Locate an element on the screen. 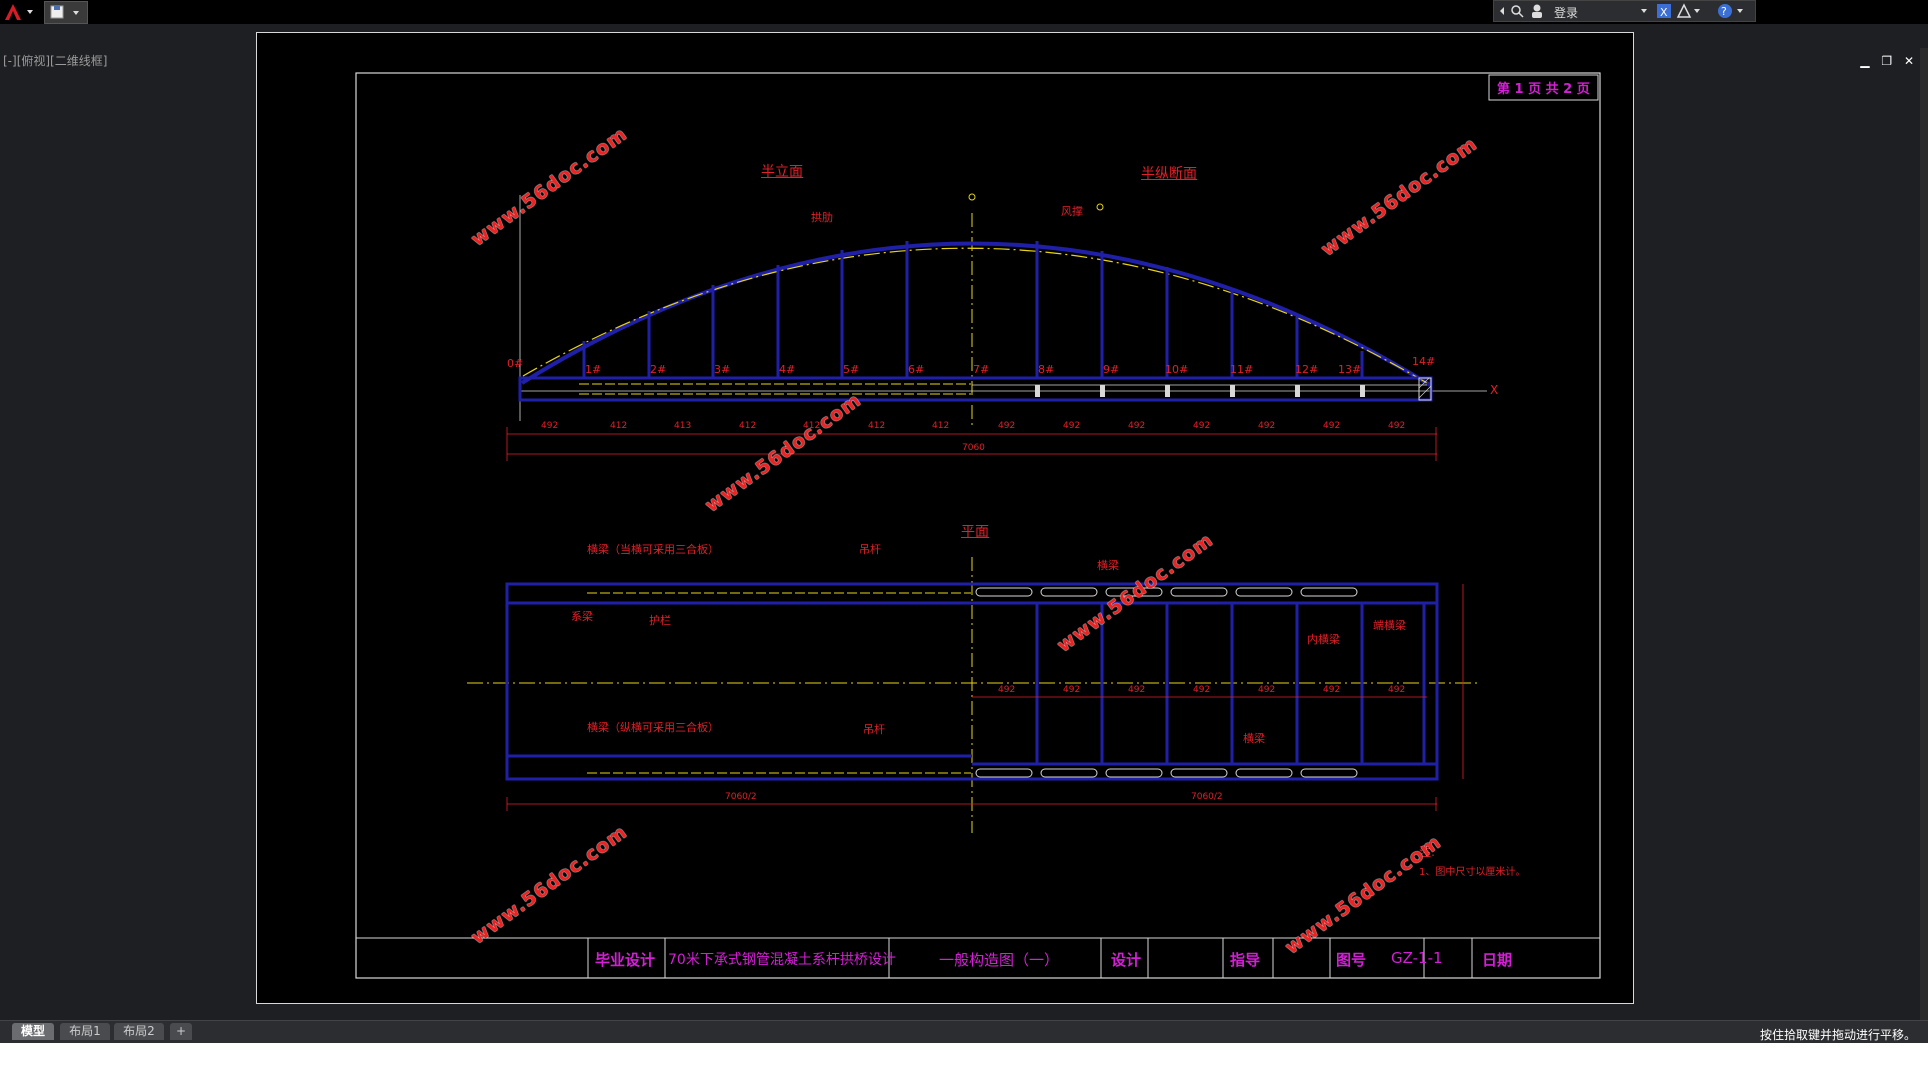 This screenshot has height=1066, width=1928. plan-title: 平面 is located at coordinates (975, 532).